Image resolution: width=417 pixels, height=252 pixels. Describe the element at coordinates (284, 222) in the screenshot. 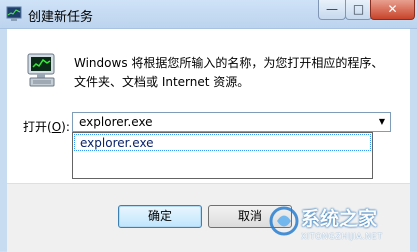

I see `logo-icon` at that location.